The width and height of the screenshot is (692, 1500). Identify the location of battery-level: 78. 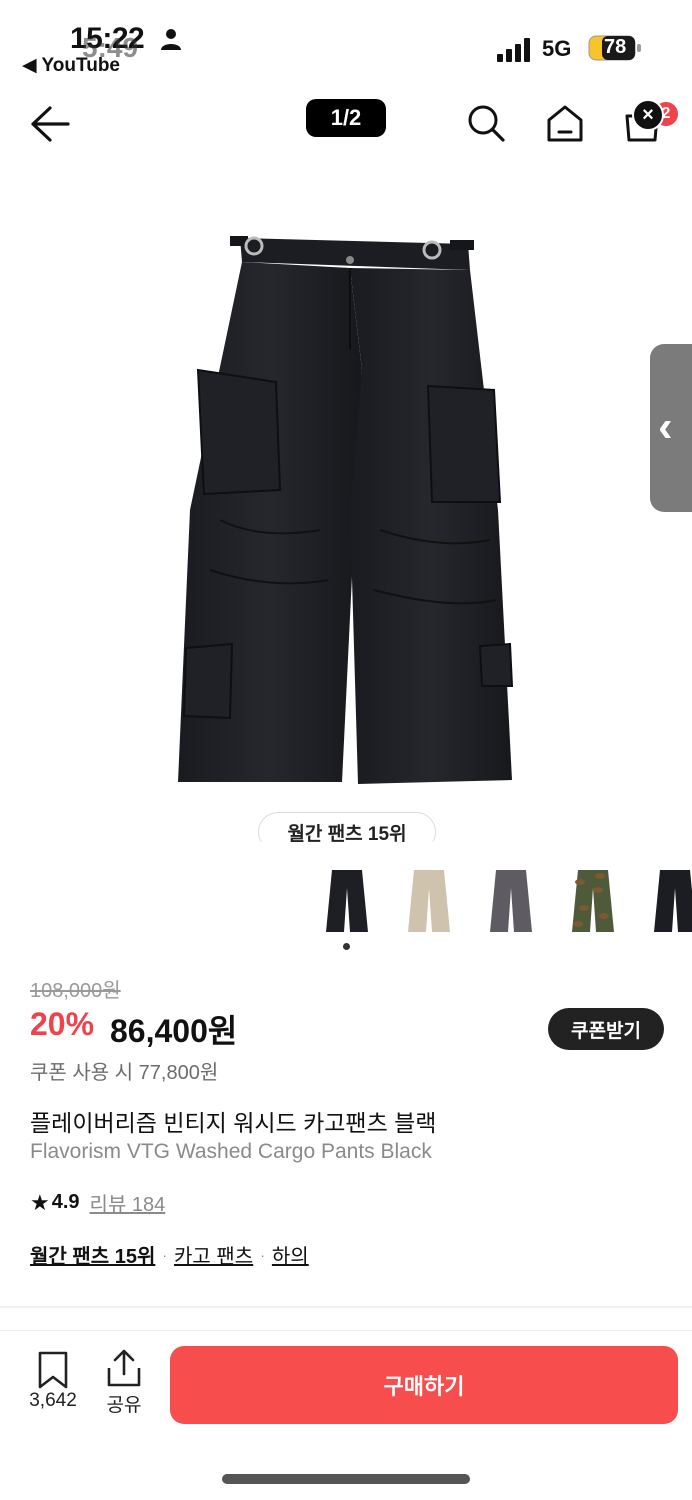
(615, 47).